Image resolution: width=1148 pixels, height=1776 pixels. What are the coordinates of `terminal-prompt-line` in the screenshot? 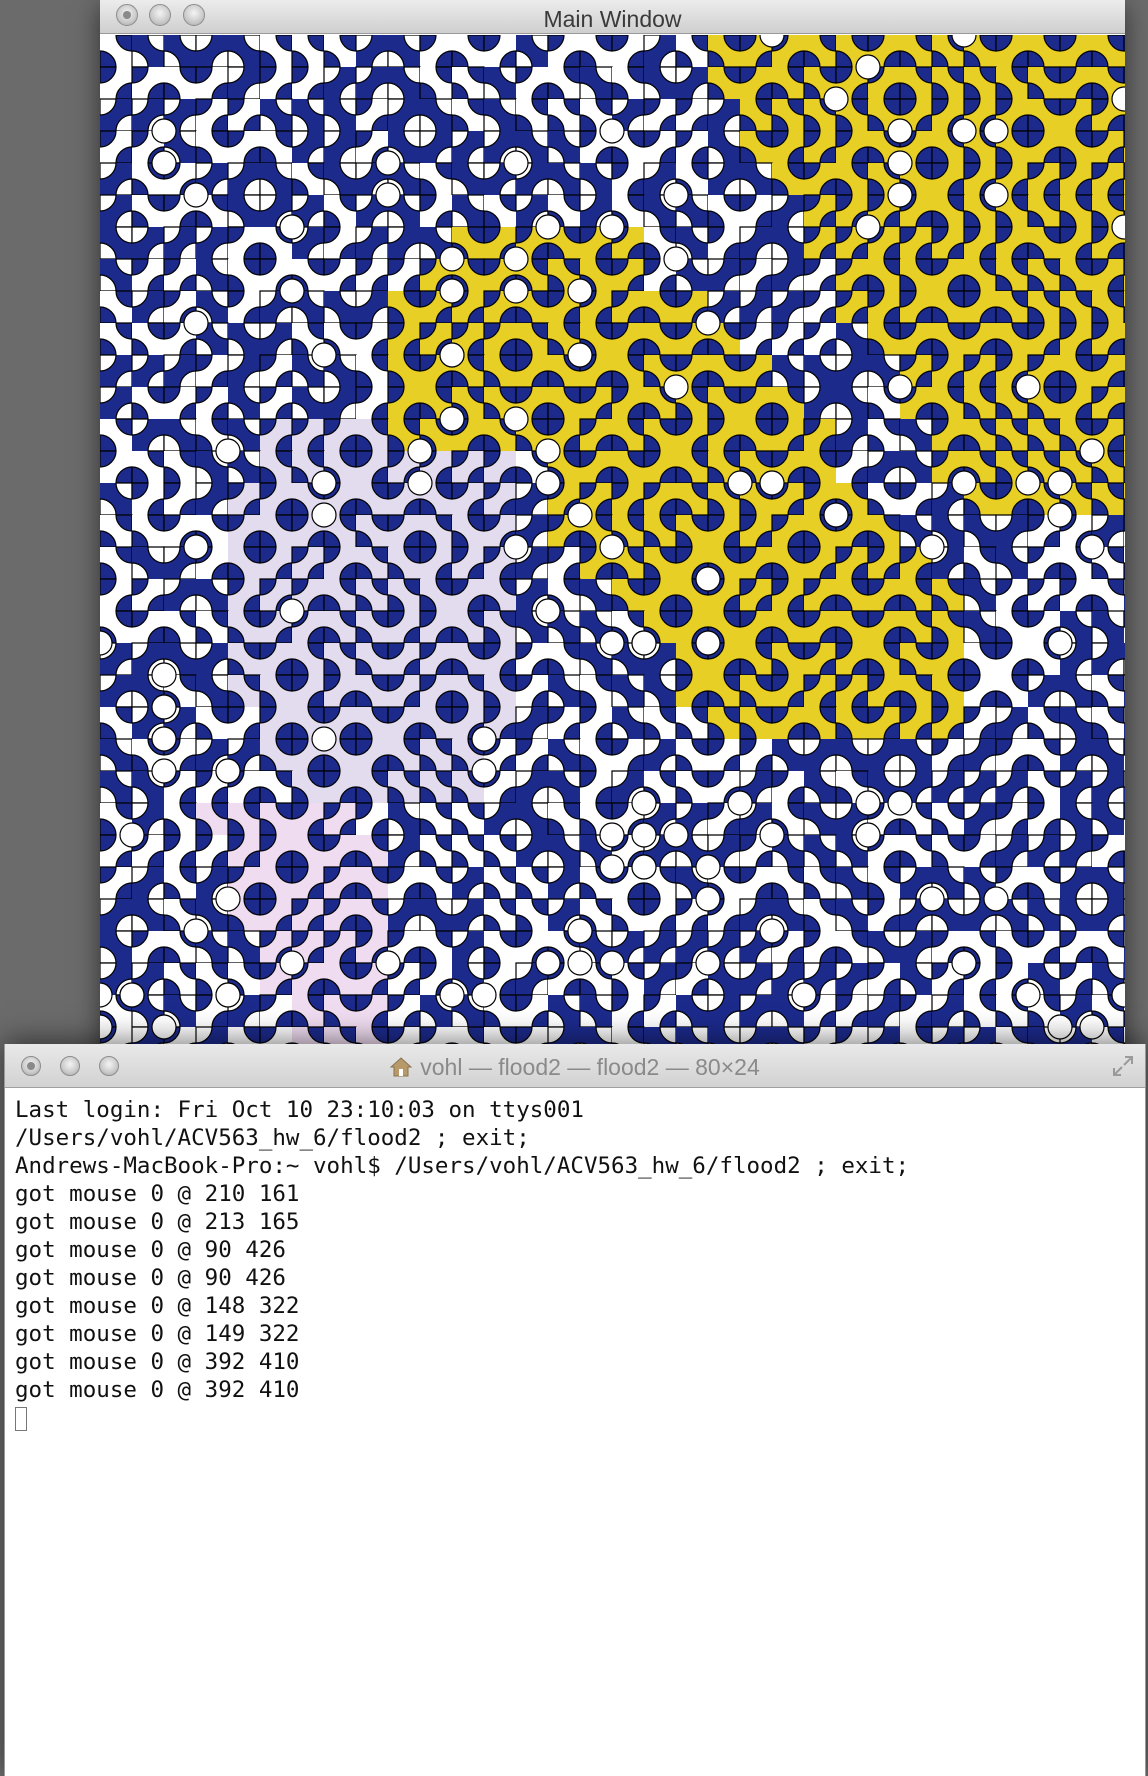 It's located at (575, 1418).